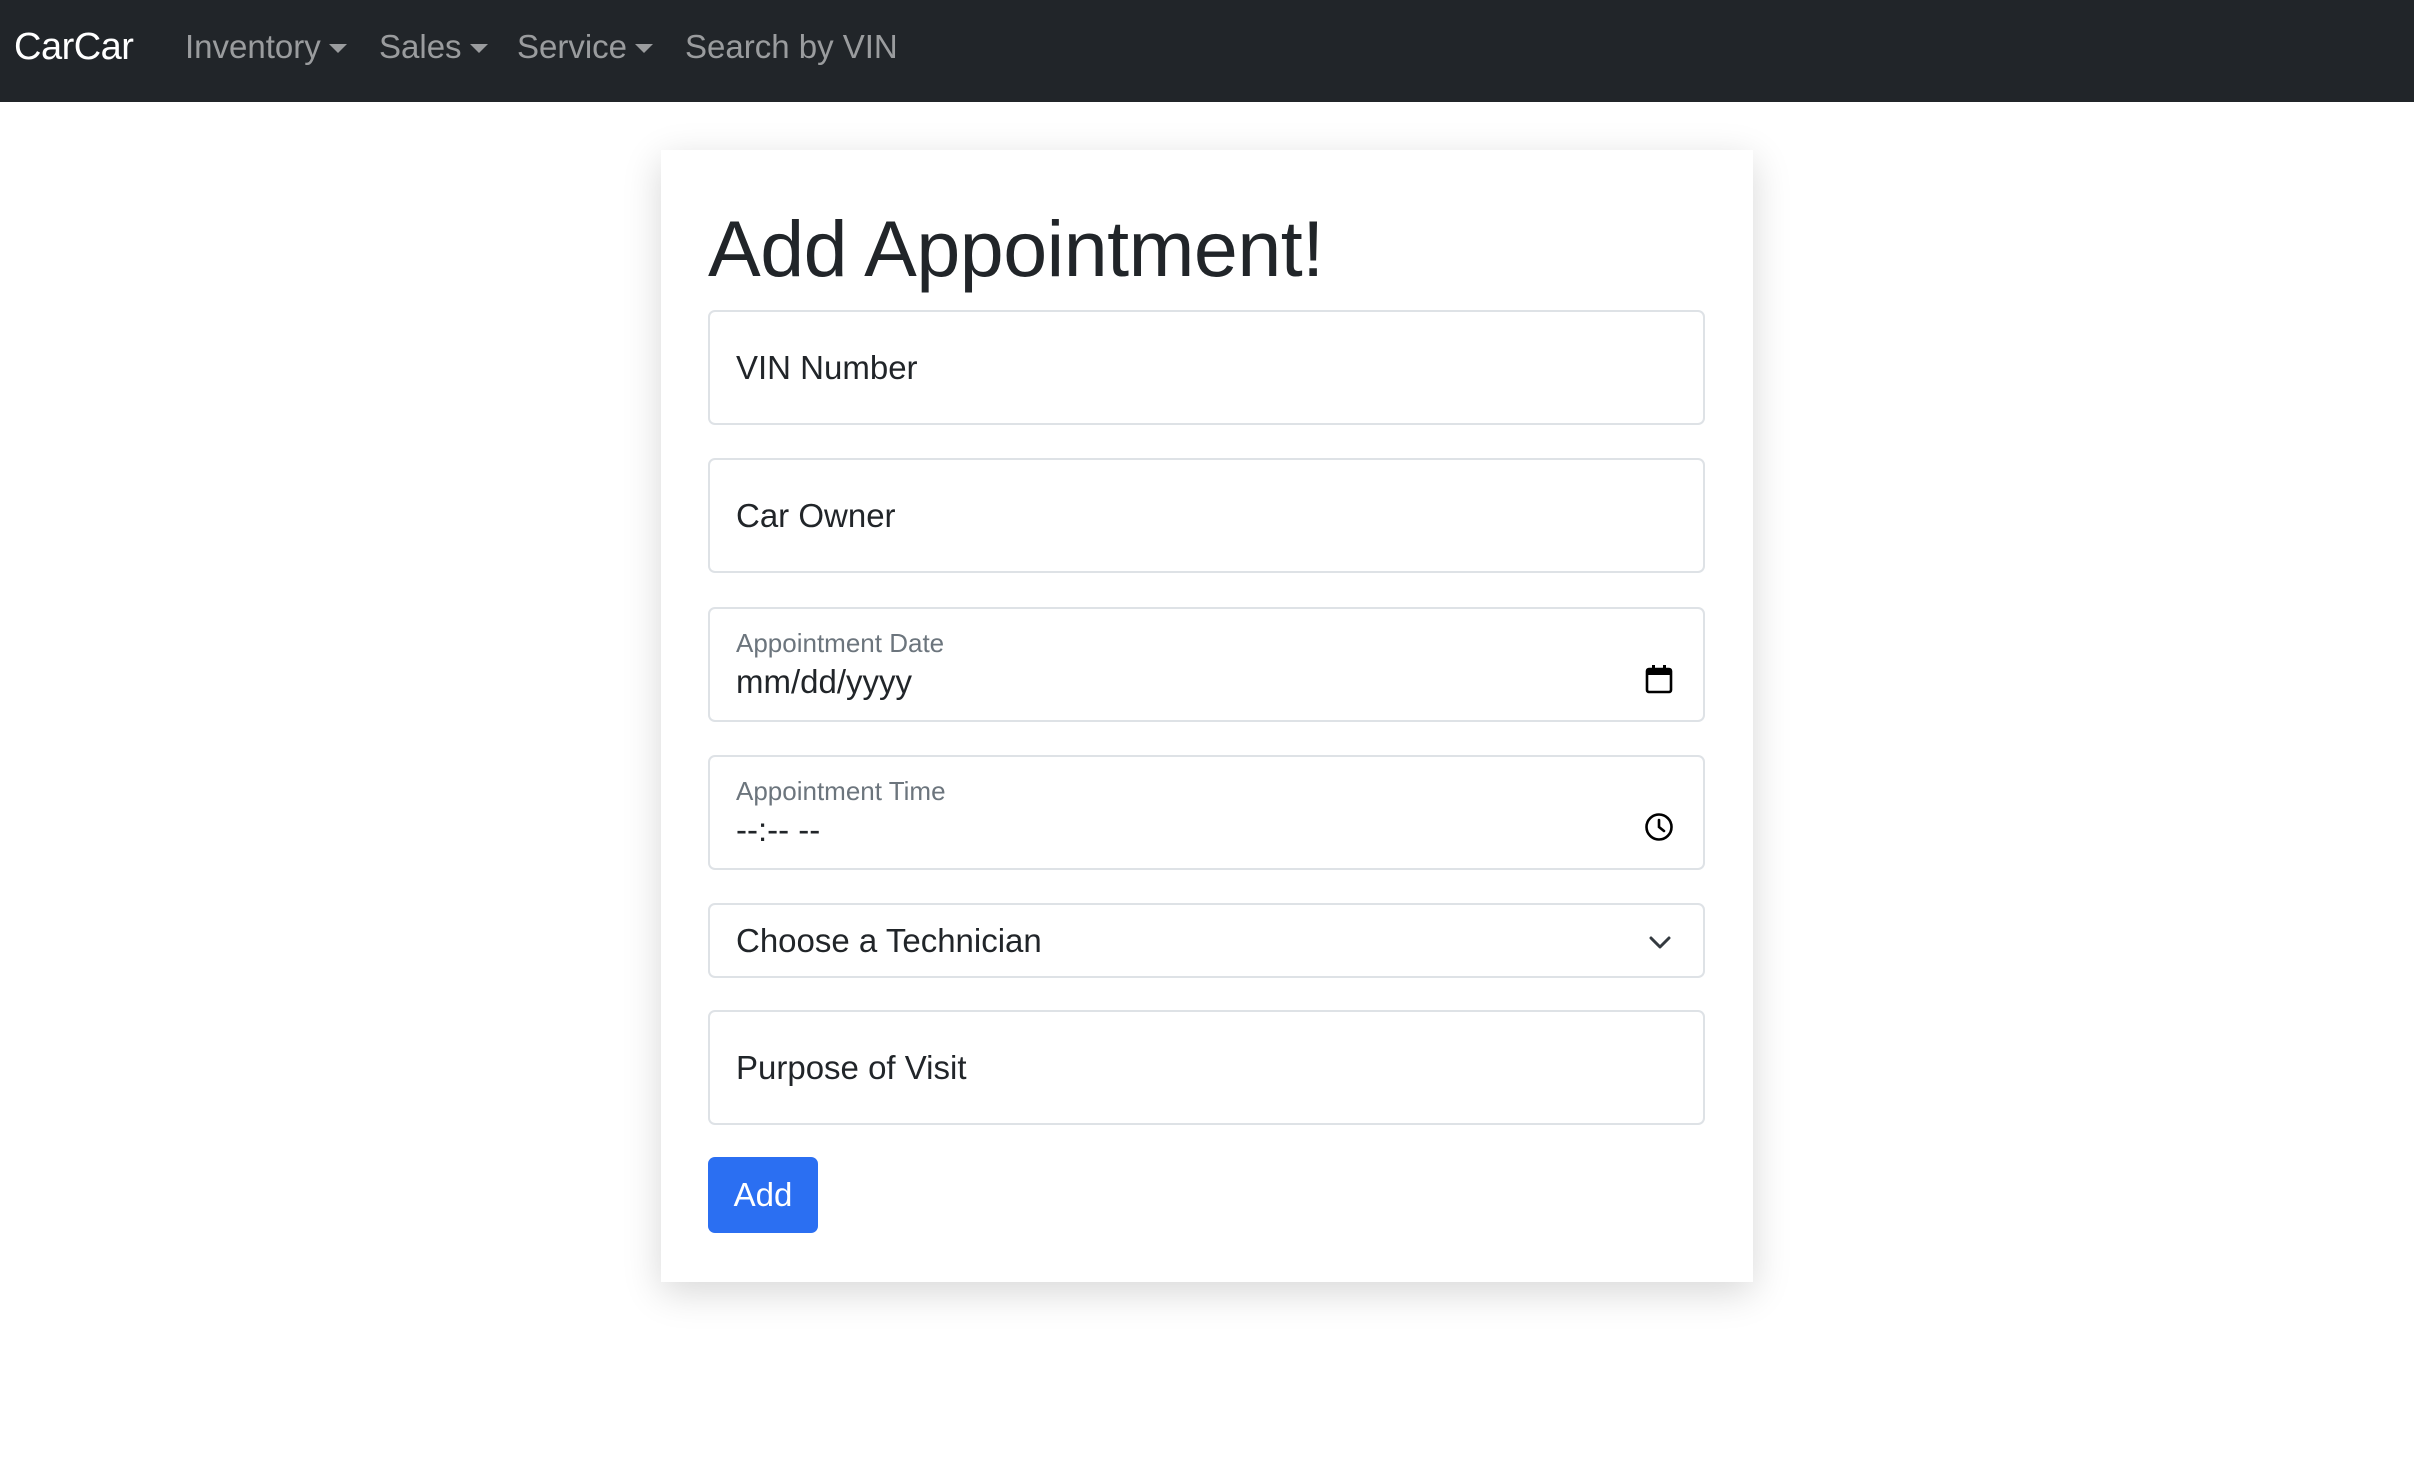  What do you see at coordinates (1659, 827) in the screenshot?
I see `clock-icon` at bounding box center [1659, 827].